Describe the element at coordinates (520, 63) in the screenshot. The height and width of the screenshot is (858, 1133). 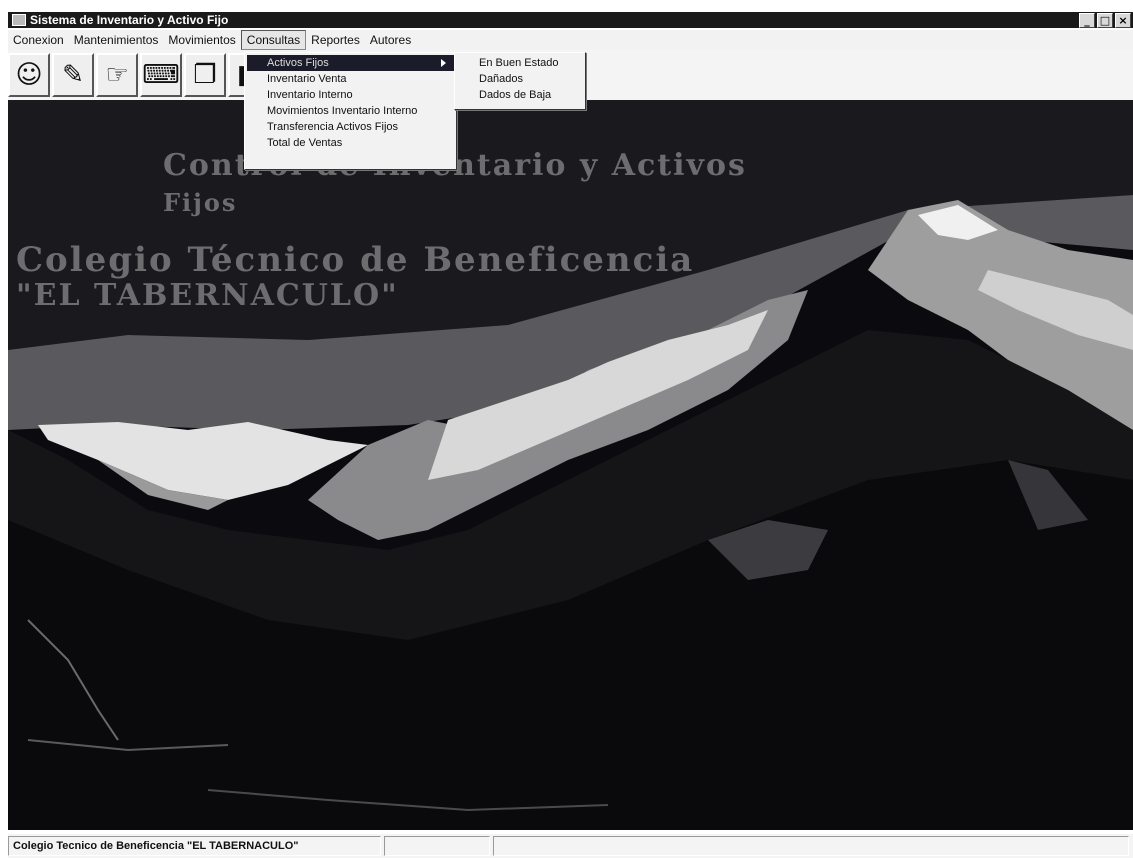
I see `menu-item-en-buen-estado: En Buen Estado` at that location.